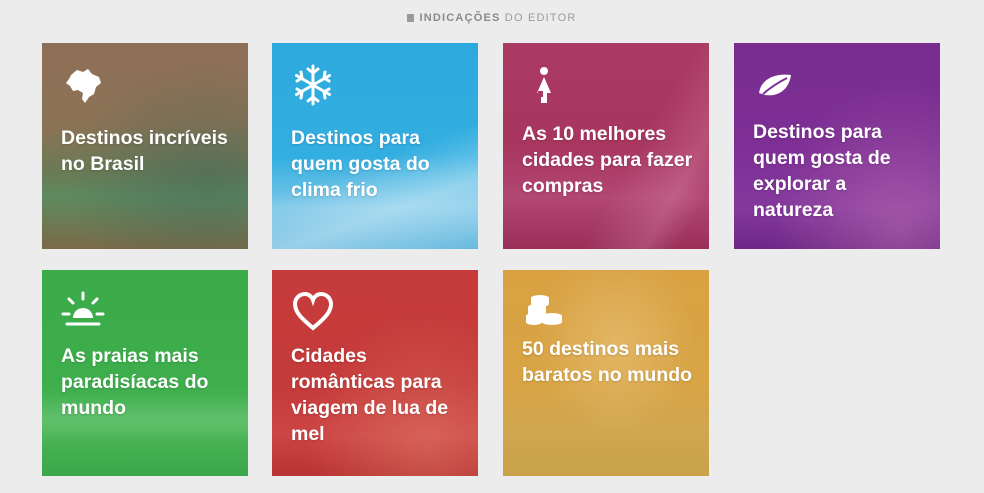  I want to click on header-bold-label: INDICAÇÕES, so click(460, 18).